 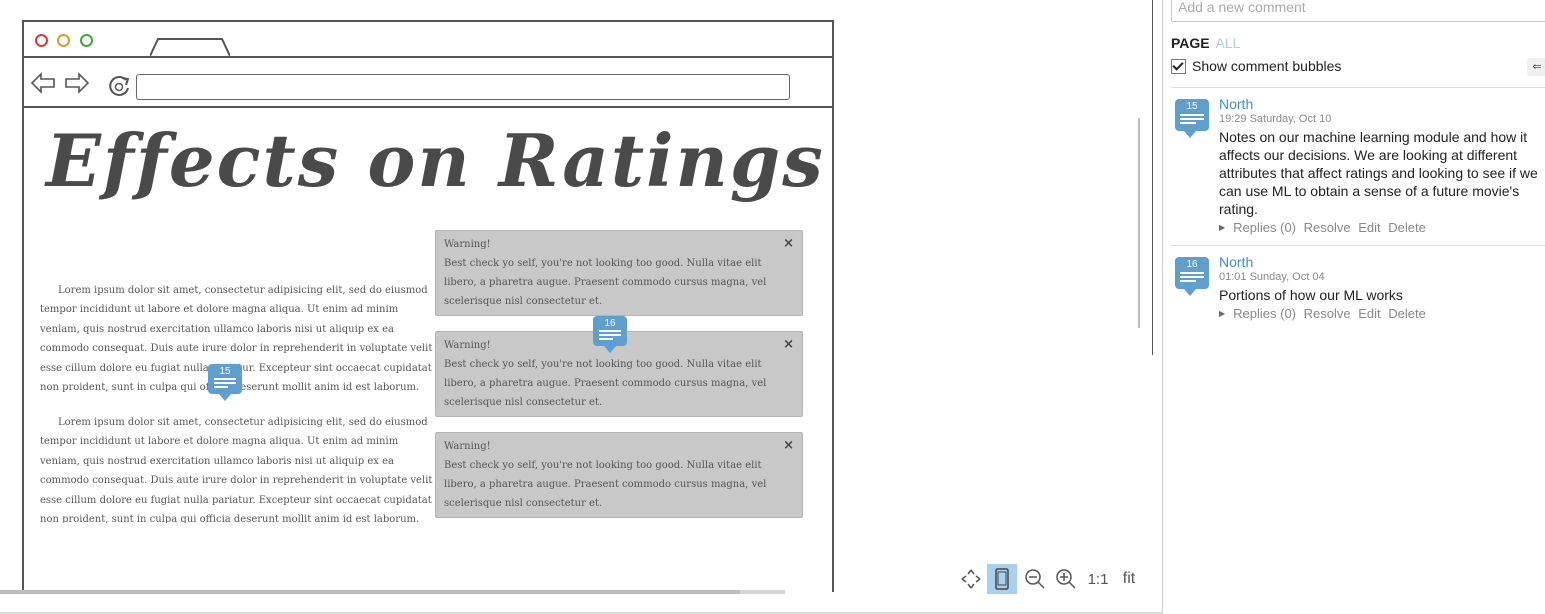 I want to click on zoom-out-icon, so click(x=1035, y=579).